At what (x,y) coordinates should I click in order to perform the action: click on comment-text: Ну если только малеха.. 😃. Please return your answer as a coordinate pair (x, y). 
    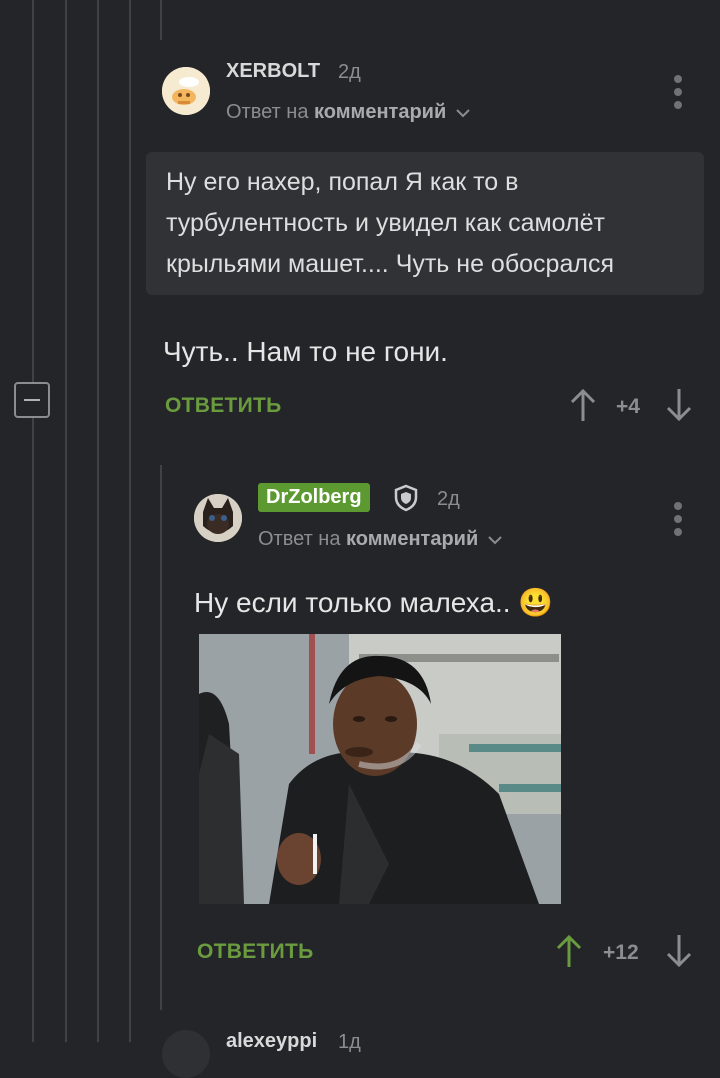
    Looking at the image, I should click on (373, 602).